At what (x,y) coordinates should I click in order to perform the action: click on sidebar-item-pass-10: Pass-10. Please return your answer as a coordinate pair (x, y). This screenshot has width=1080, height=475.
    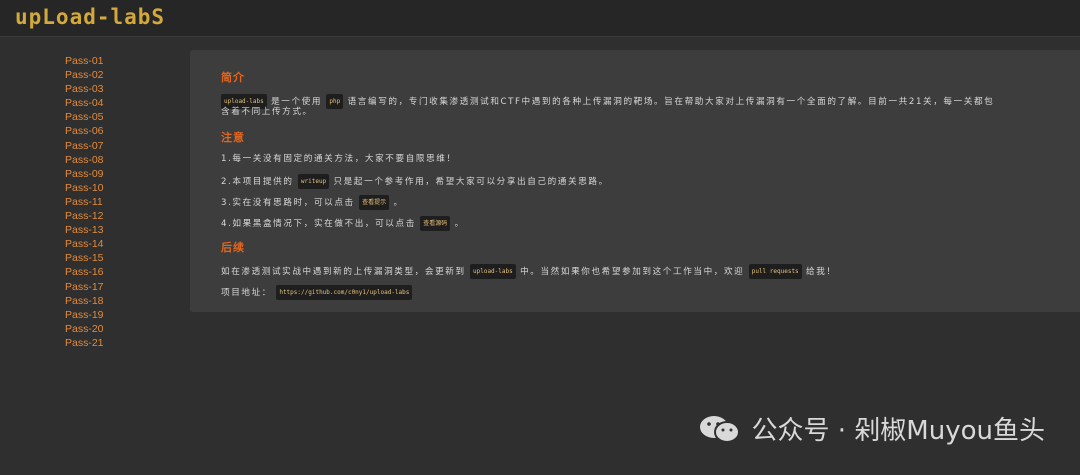
    Looking at the image, I should click on (120, 188).